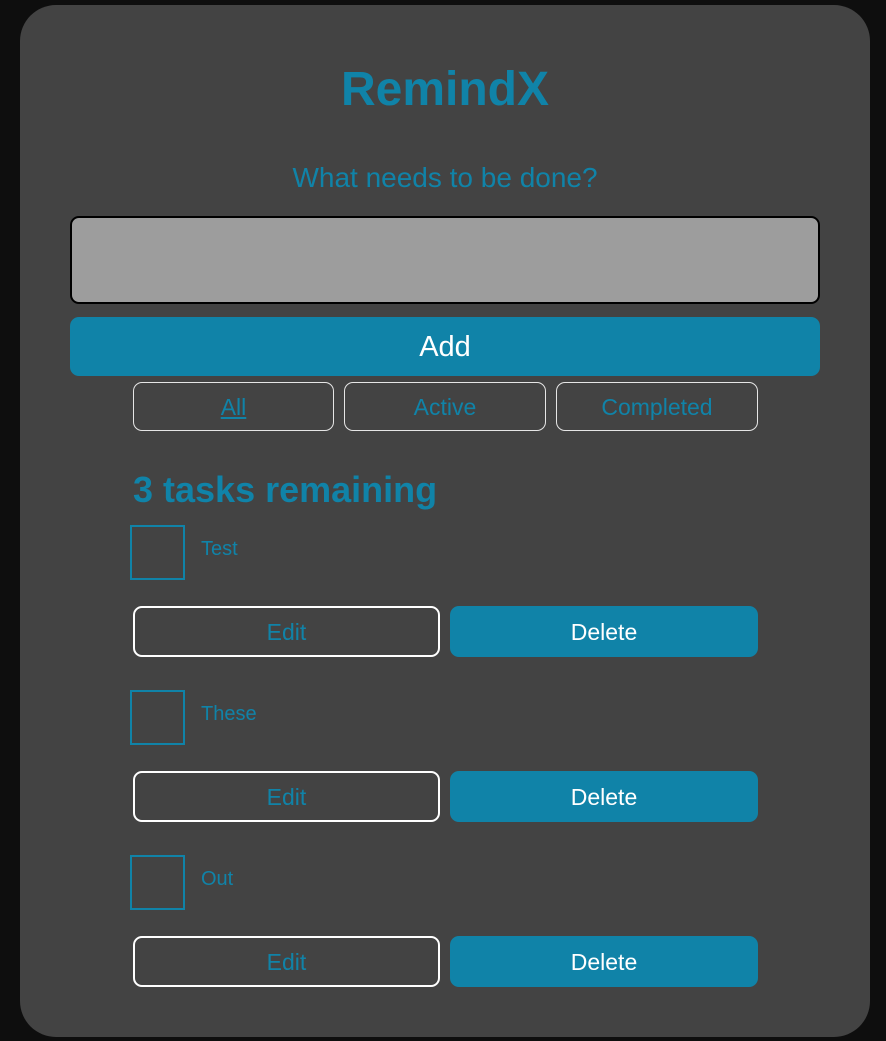 The height and width of the screenshot is (1041, 886). Describe the element at coordinates (233, 406) in the screenshot. I see `filter-all-button: All` at that location.